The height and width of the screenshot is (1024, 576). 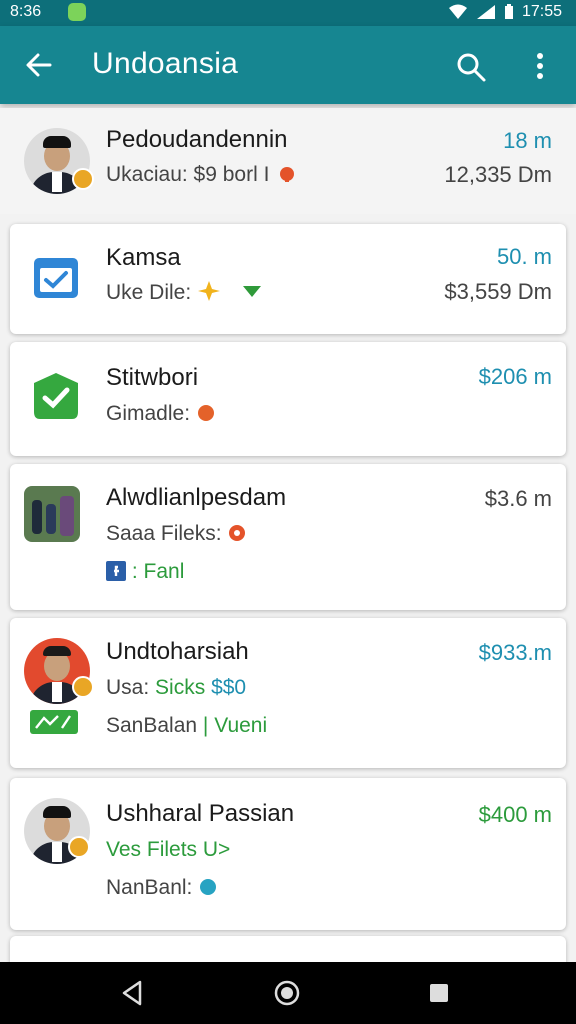 I want to click on facebook-icon, so click(x=116, y=571).